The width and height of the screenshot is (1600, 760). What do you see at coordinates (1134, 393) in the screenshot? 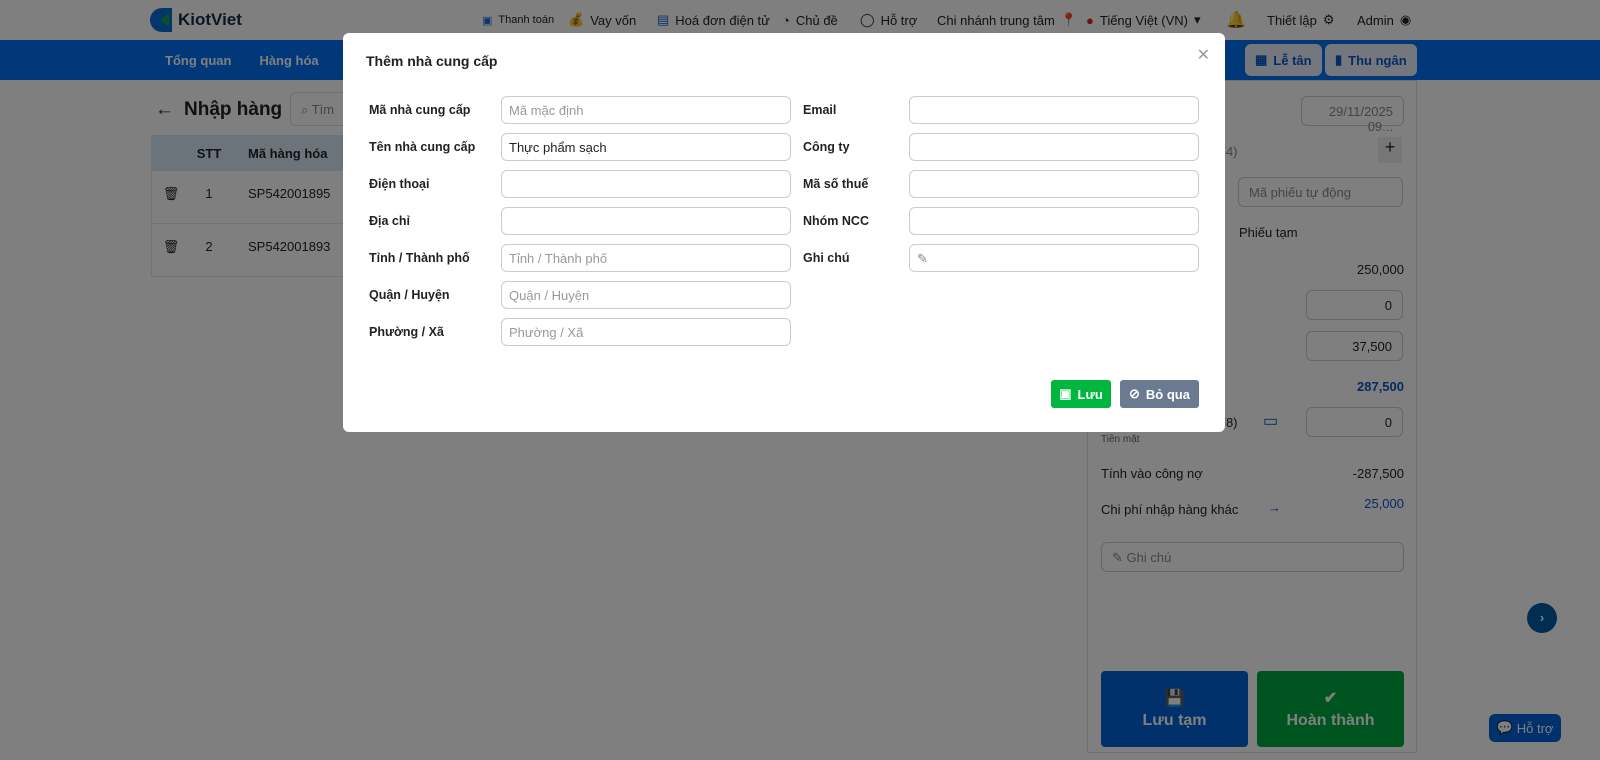
I see `ban-icon: ⊘` at bounding box center [1134, 393].